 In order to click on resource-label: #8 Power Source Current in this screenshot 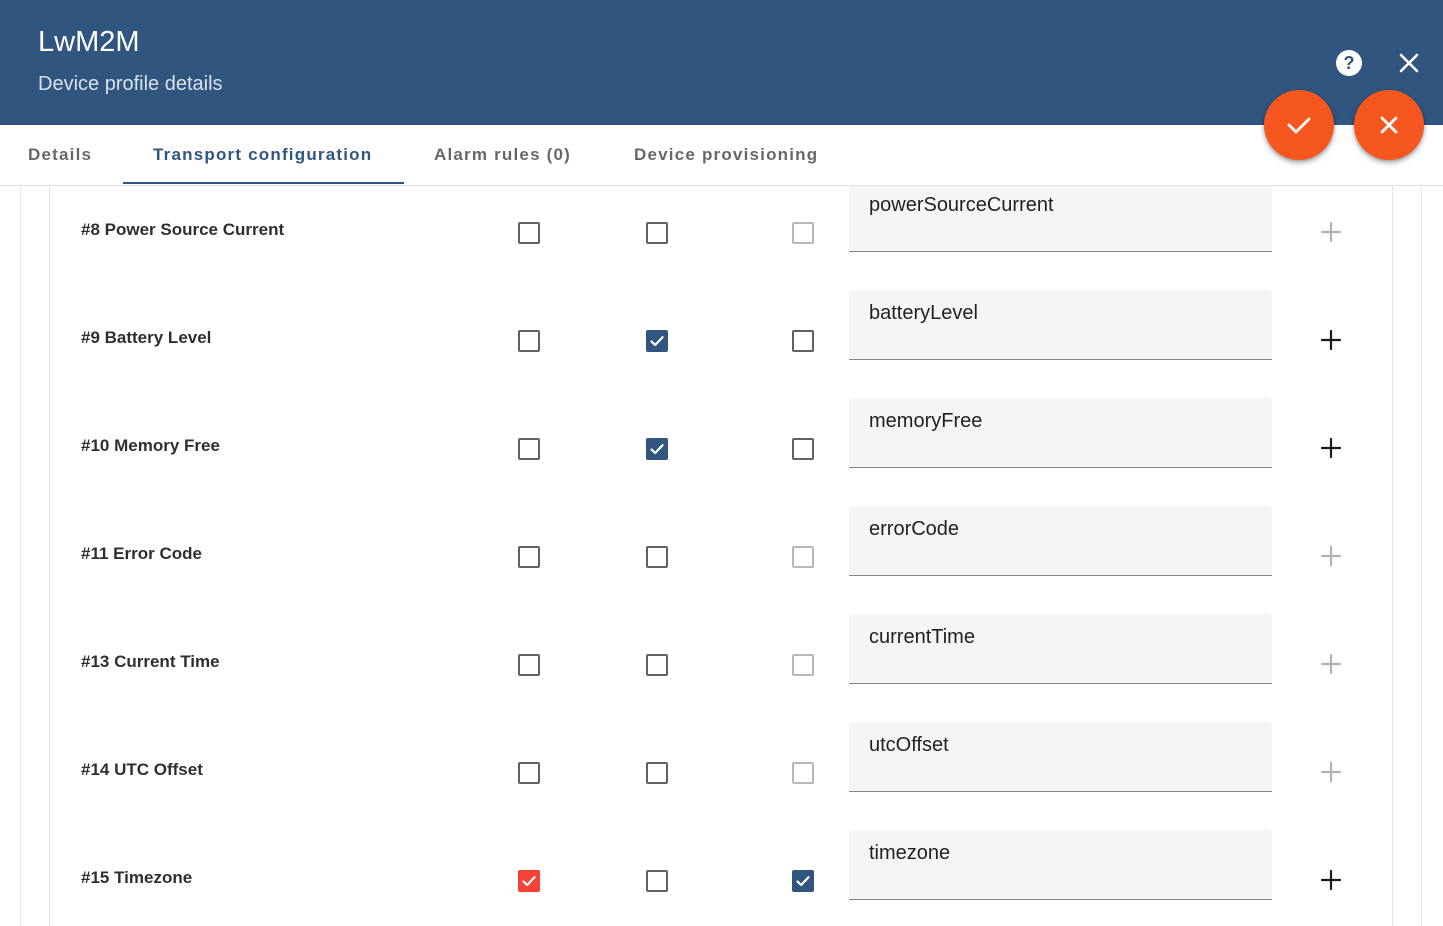, I will do `click(183, 229)`.